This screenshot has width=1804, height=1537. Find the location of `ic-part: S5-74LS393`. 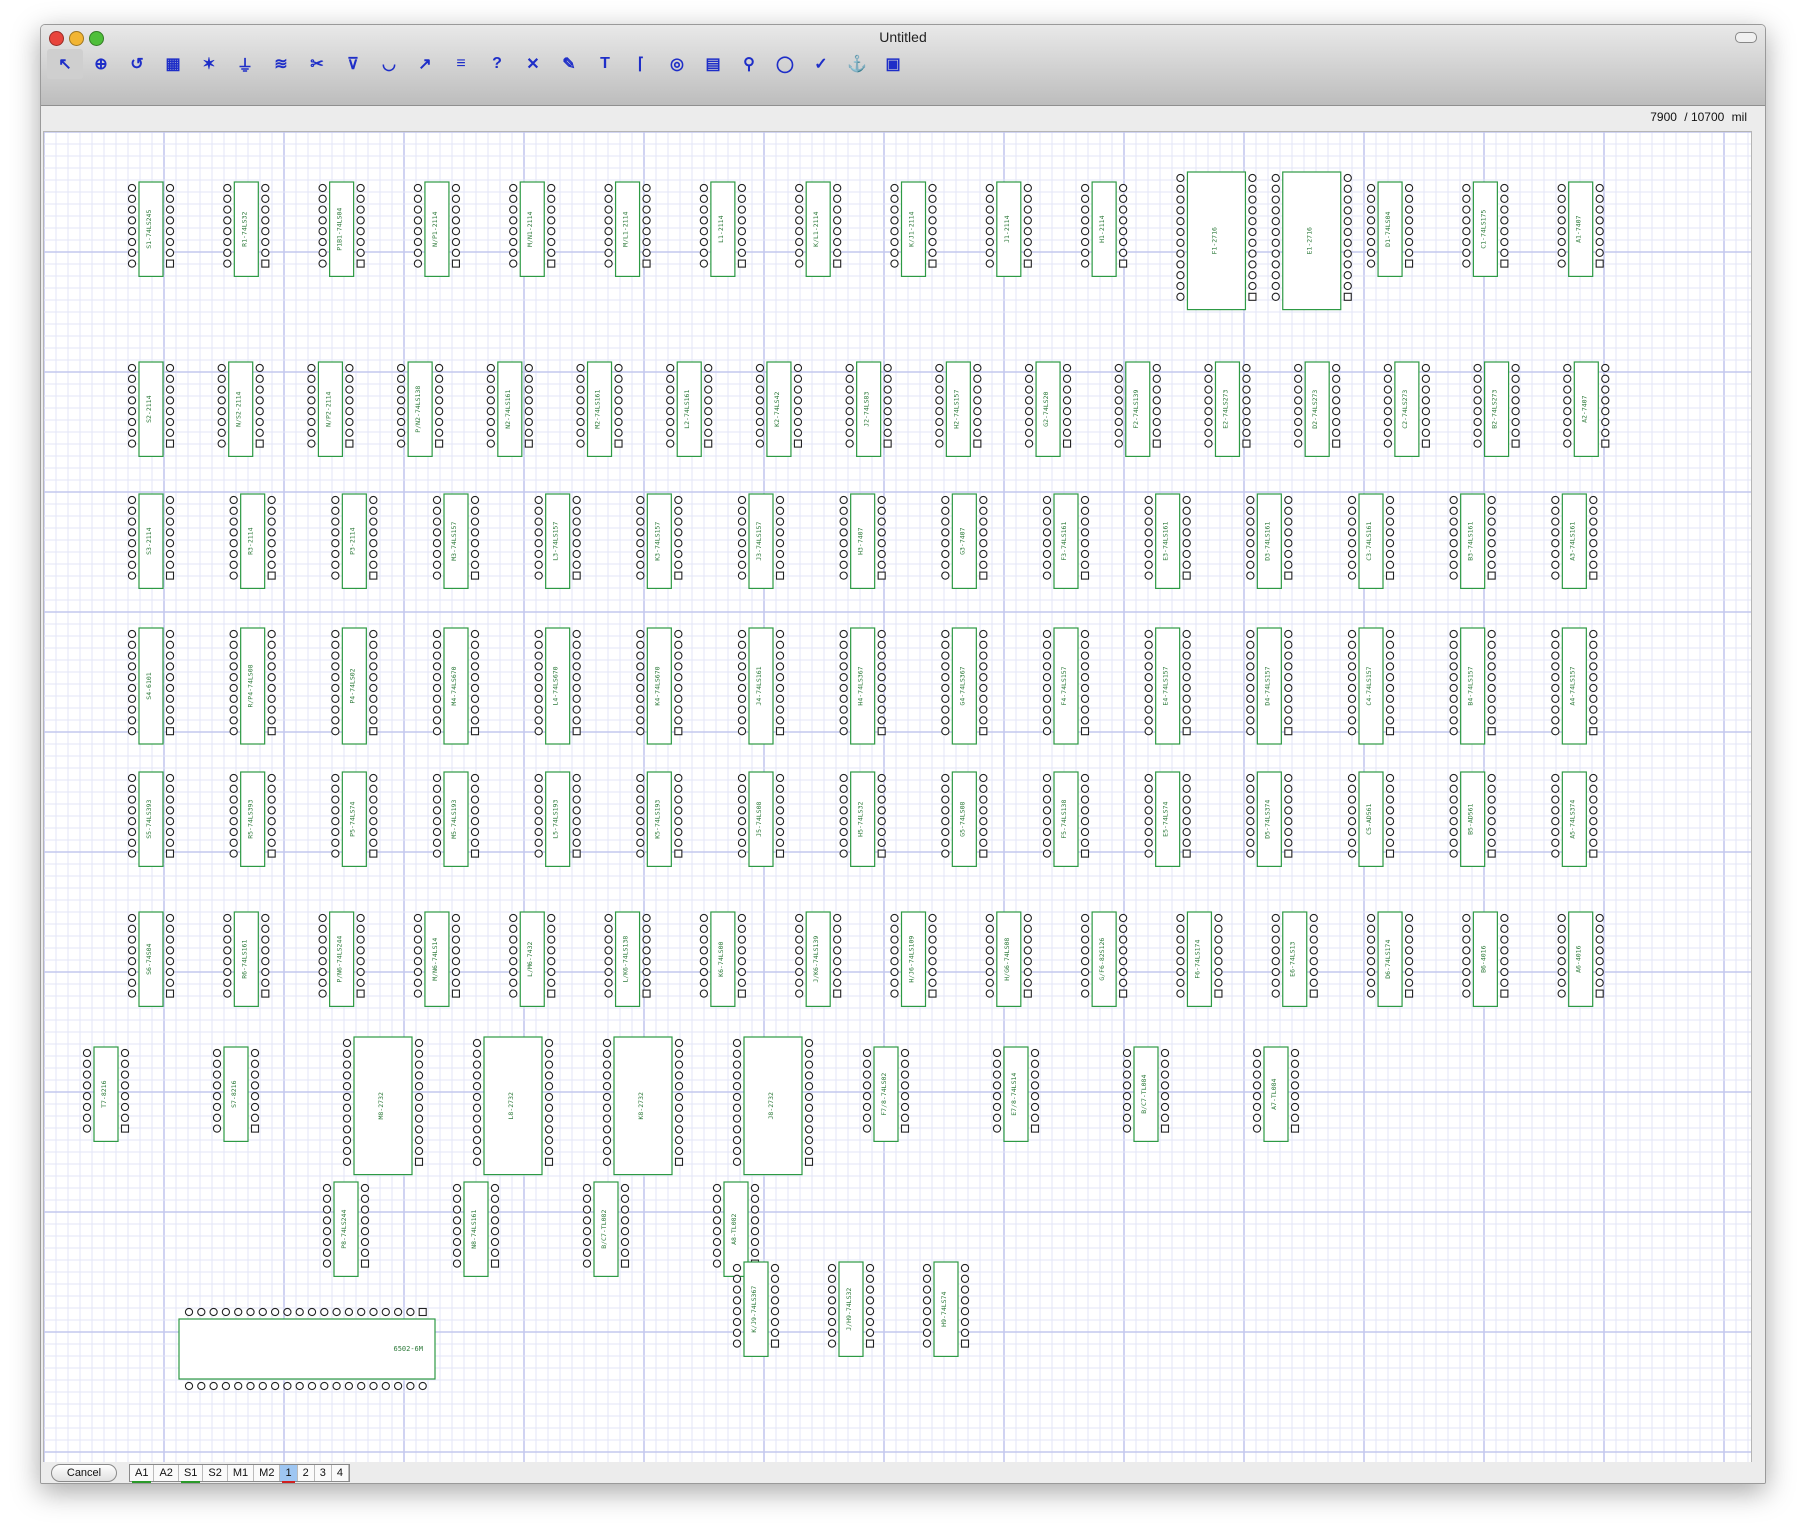

ic-part: S5-74LS393 is located at coordinates (151, 819).